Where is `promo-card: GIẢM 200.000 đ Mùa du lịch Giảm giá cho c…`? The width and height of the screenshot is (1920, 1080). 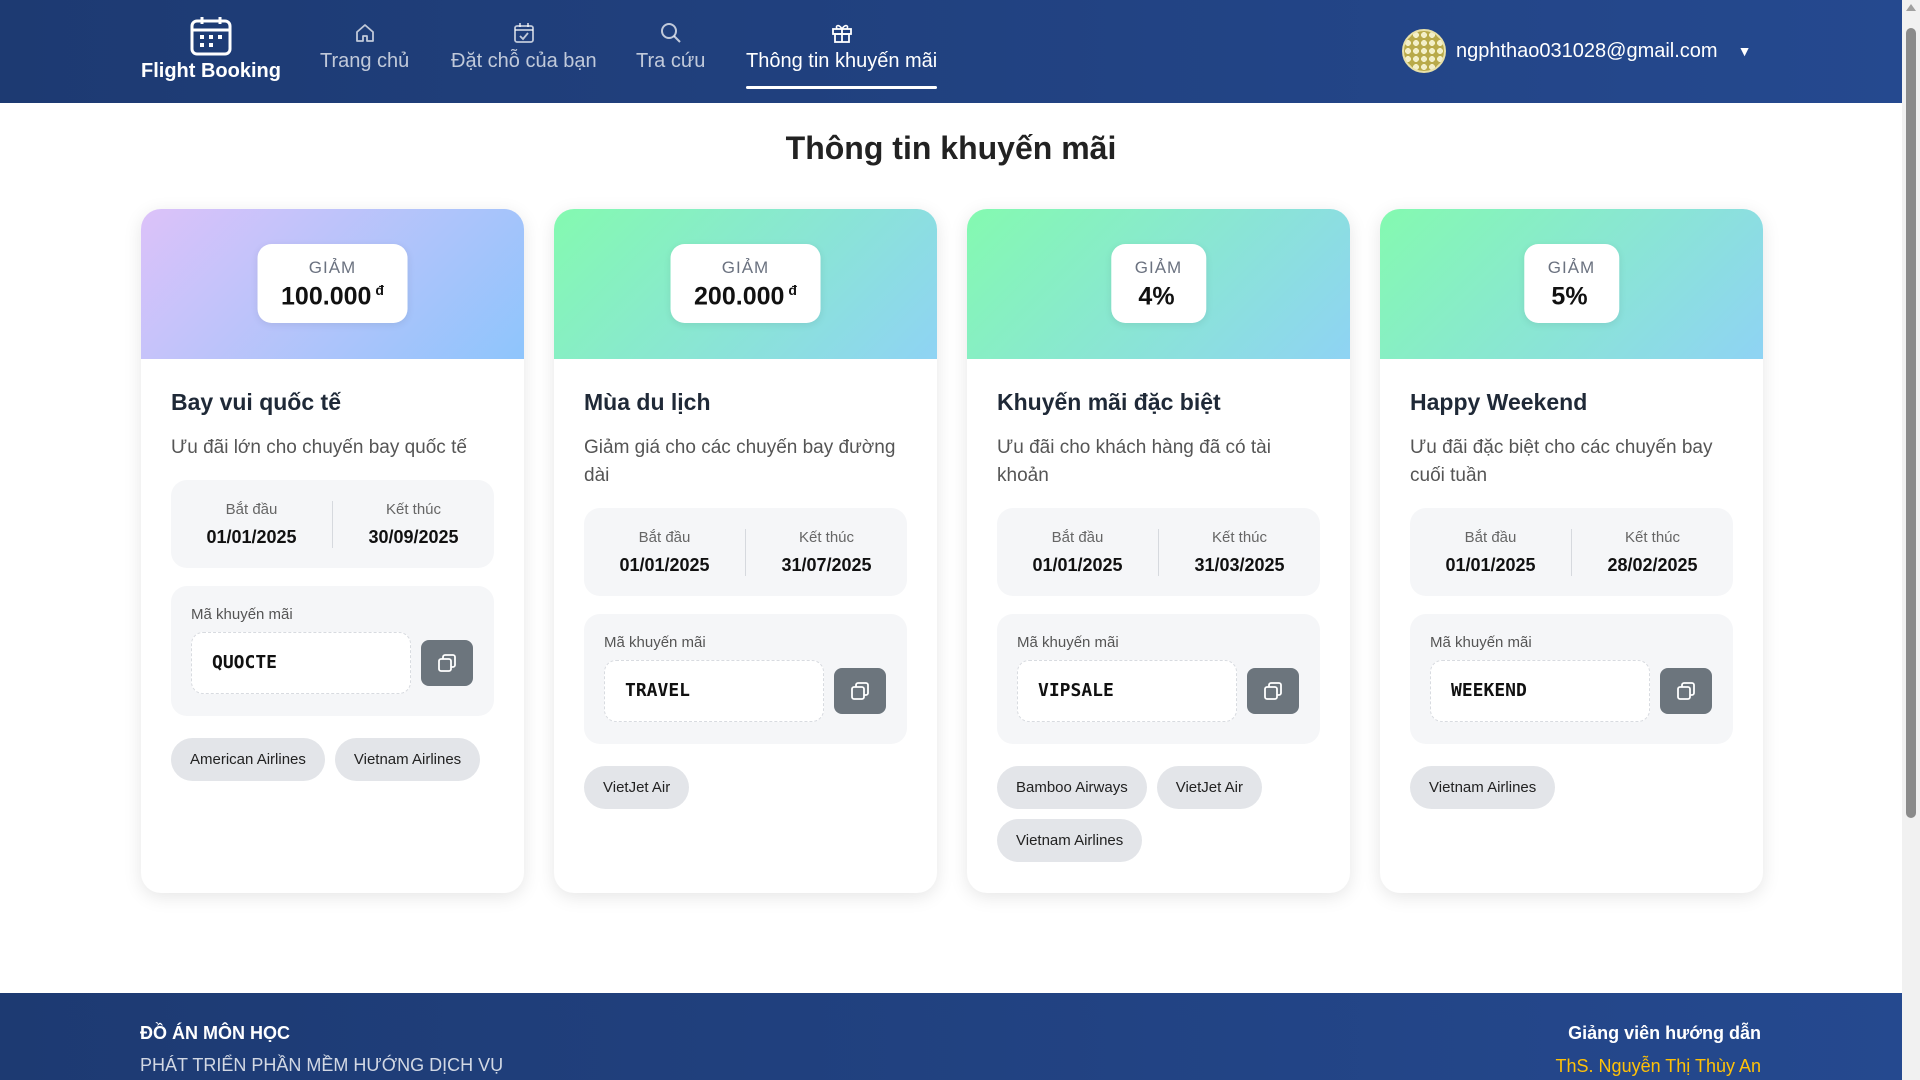 promo-card: GIẢM 200.000 đ Mùa du lịch Giảm giá cho c… is located at coordinates (745, 551).